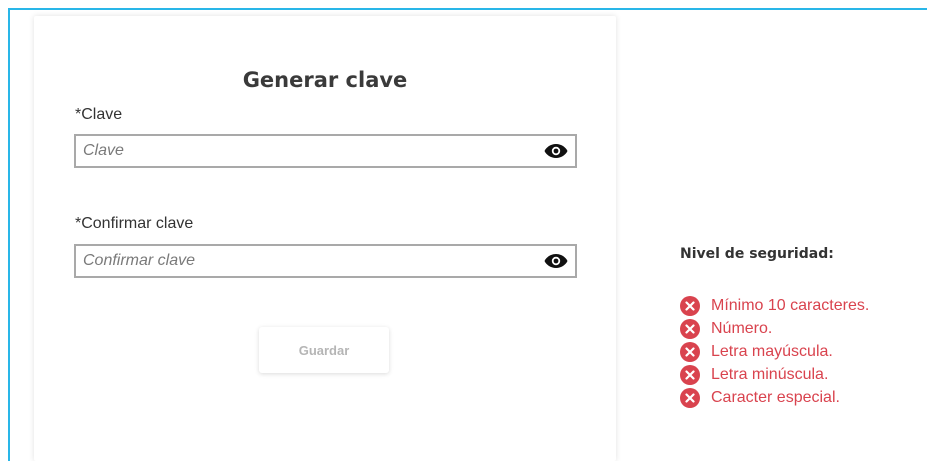 The image size is (927, 461). I want to click on requirement-text: Caracter especial., so click(775, 397).